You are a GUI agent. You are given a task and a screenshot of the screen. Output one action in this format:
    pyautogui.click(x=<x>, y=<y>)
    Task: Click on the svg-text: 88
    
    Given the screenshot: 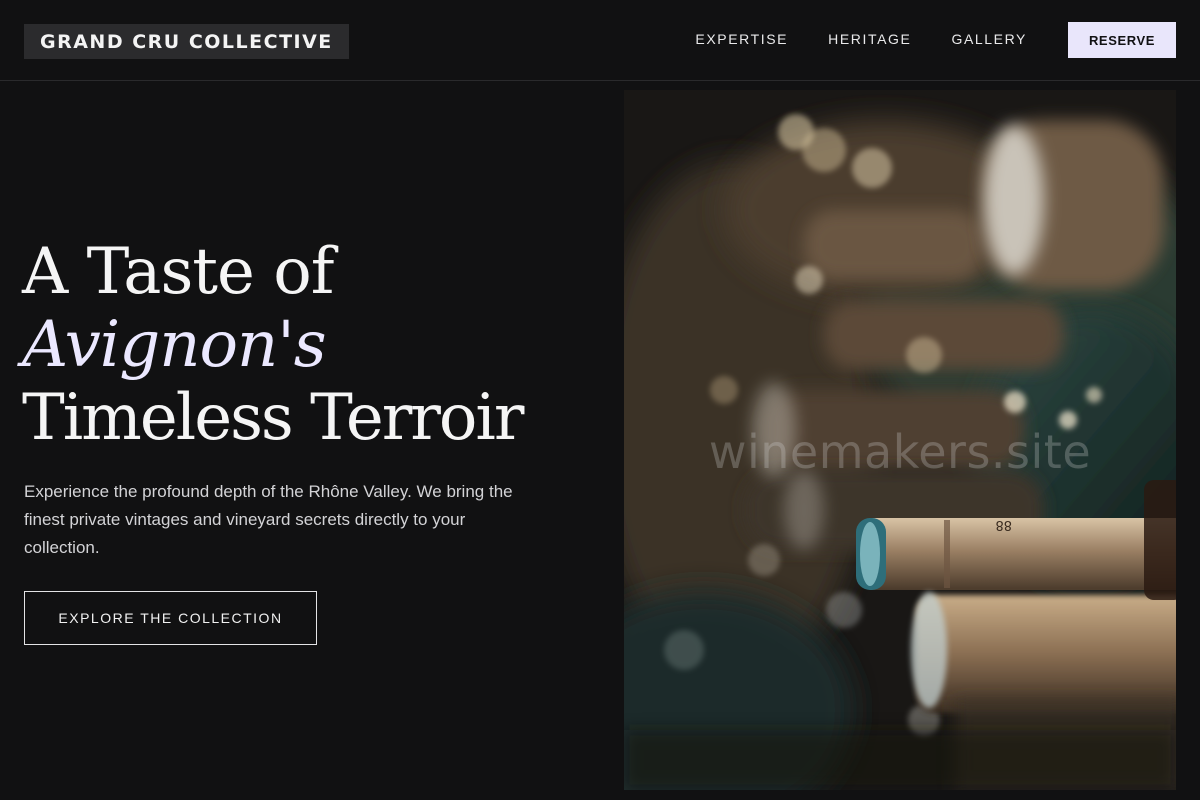 What is the action you would take?
    pyautogui.click(x=1003, y=524)
    